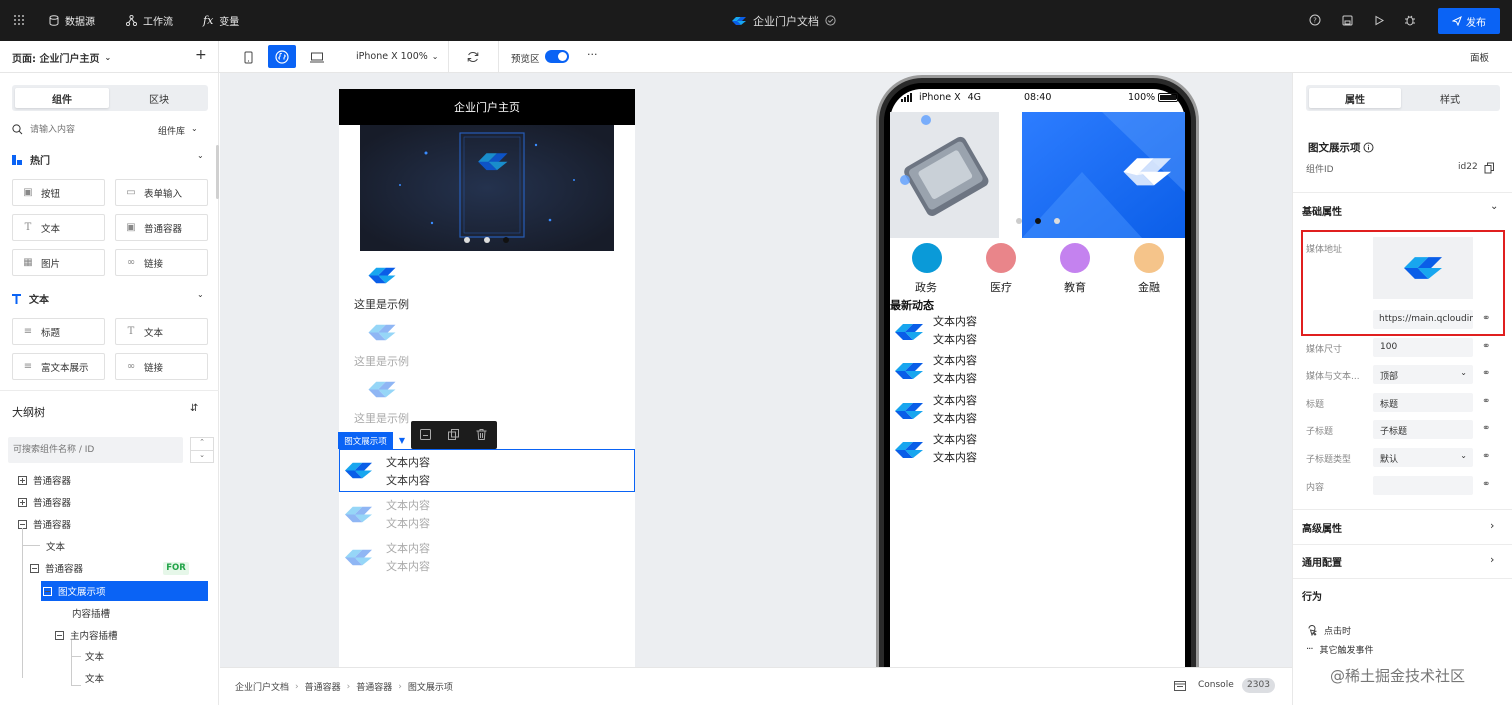 This screenshot has width=1512, height=705. Describe the element at coordinates (1423, 319) in the screenshot. I see `media-url-input: https://main.qcloudim` at that location.